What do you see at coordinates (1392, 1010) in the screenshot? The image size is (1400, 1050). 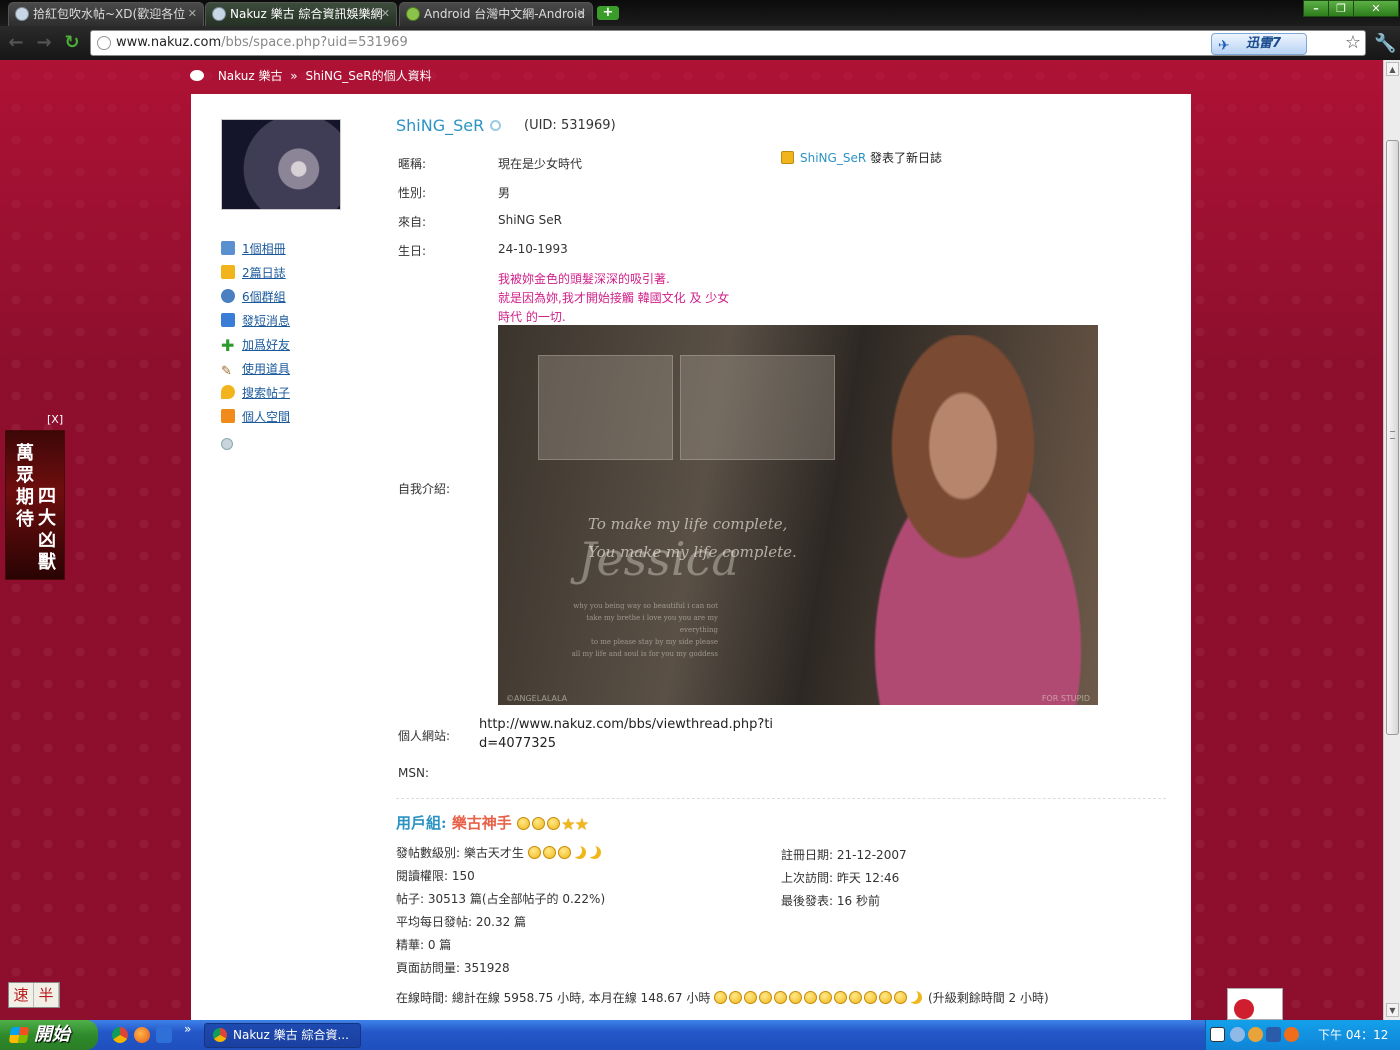 I see `scroll-down-arrow-icon: ▼` at bounding box center [1392, 1010].